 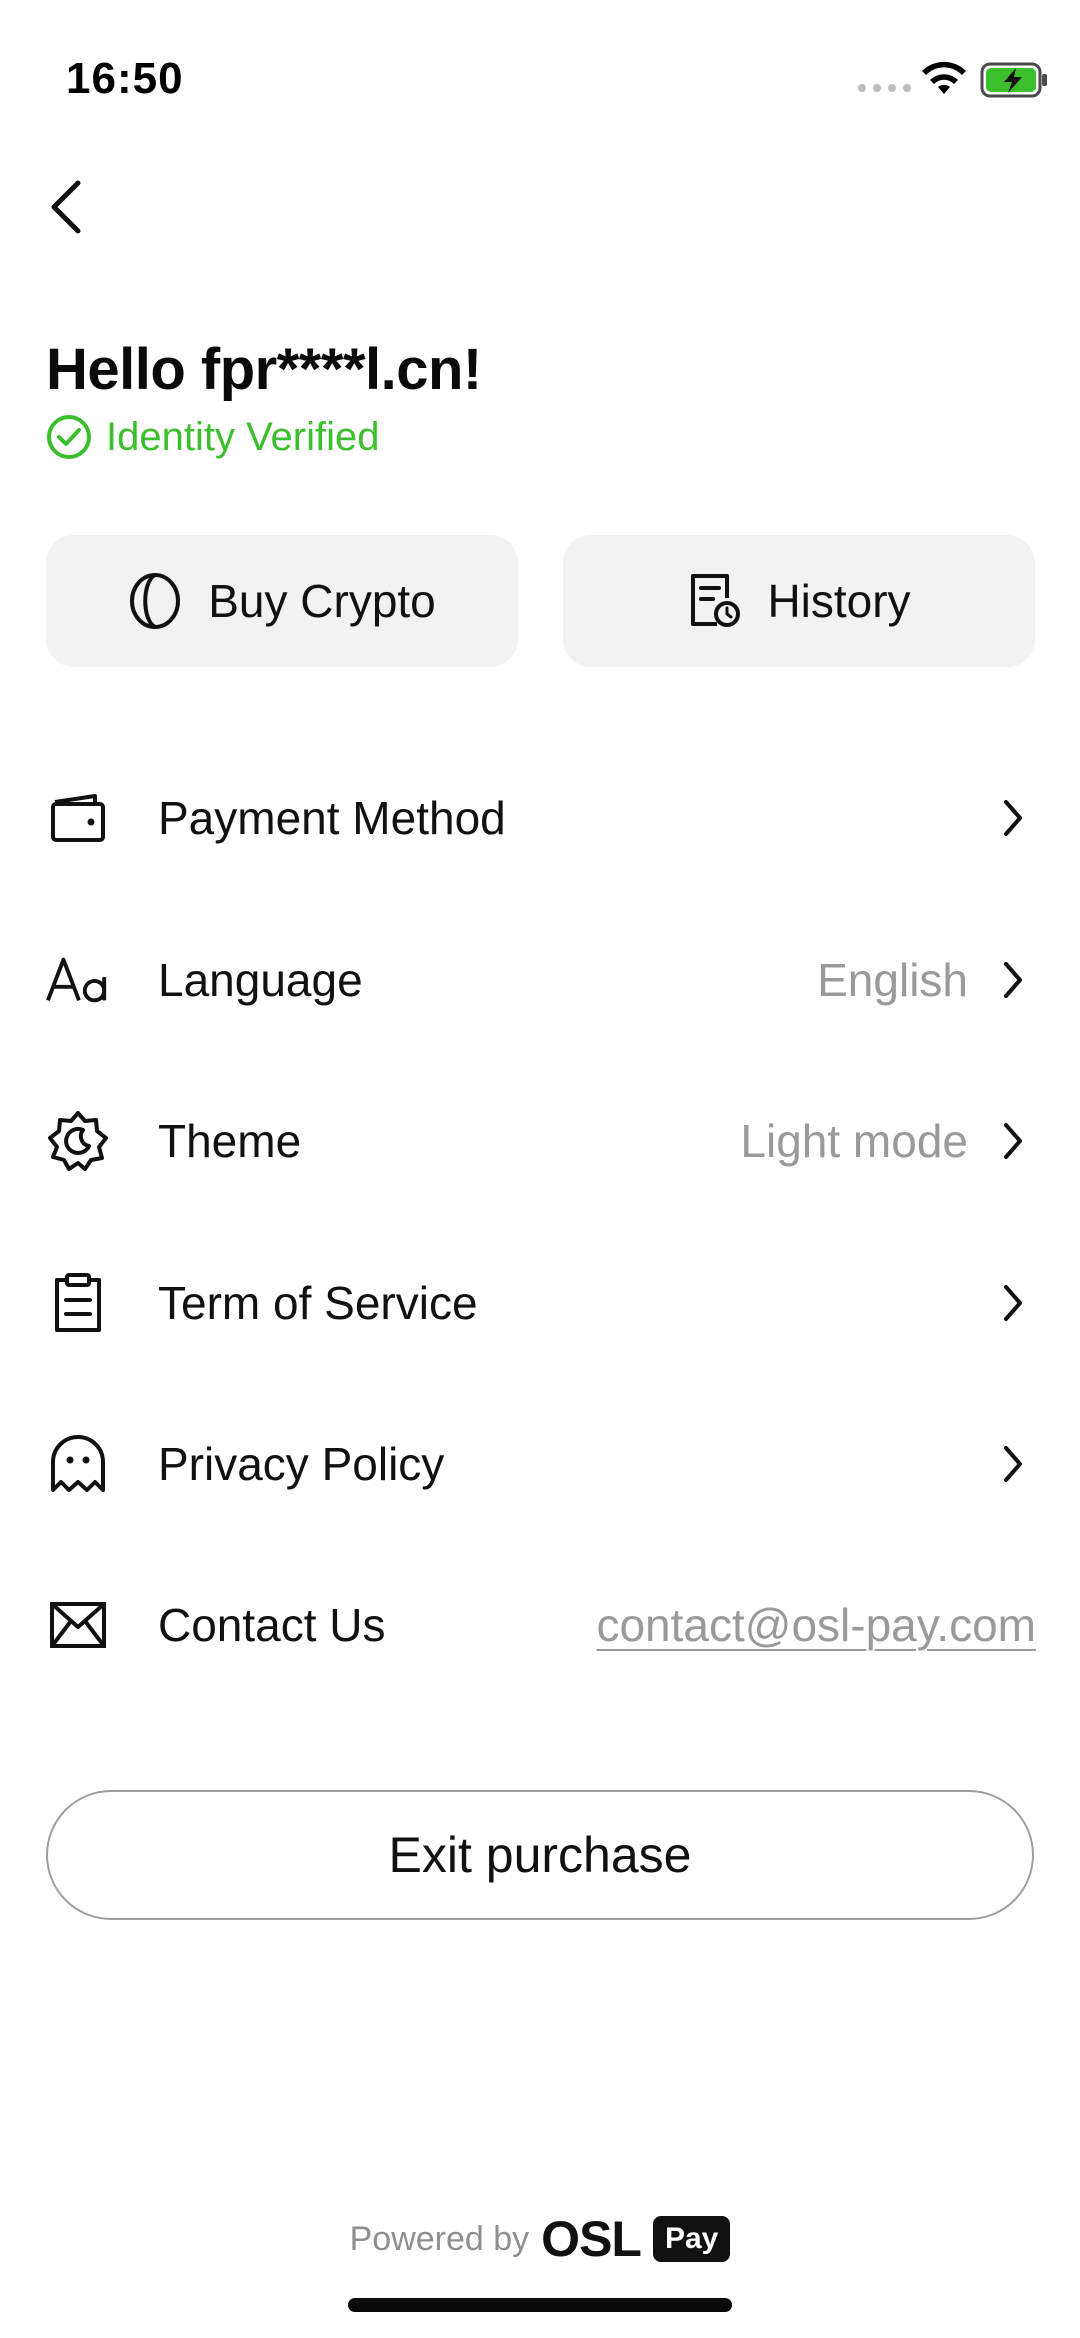 I want to click on cellular-signal-icon, so click(x=884, y=88).